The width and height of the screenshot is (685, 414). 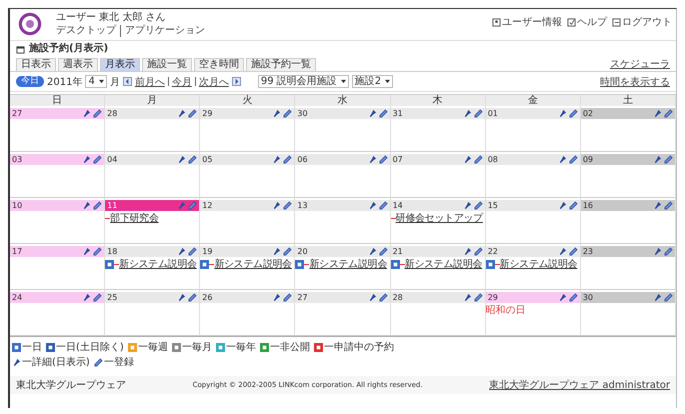 What do you see at coordinates (373, 81) in the screenshot?
I see `facility-select: 施設2` at bounding box center [373, 81].